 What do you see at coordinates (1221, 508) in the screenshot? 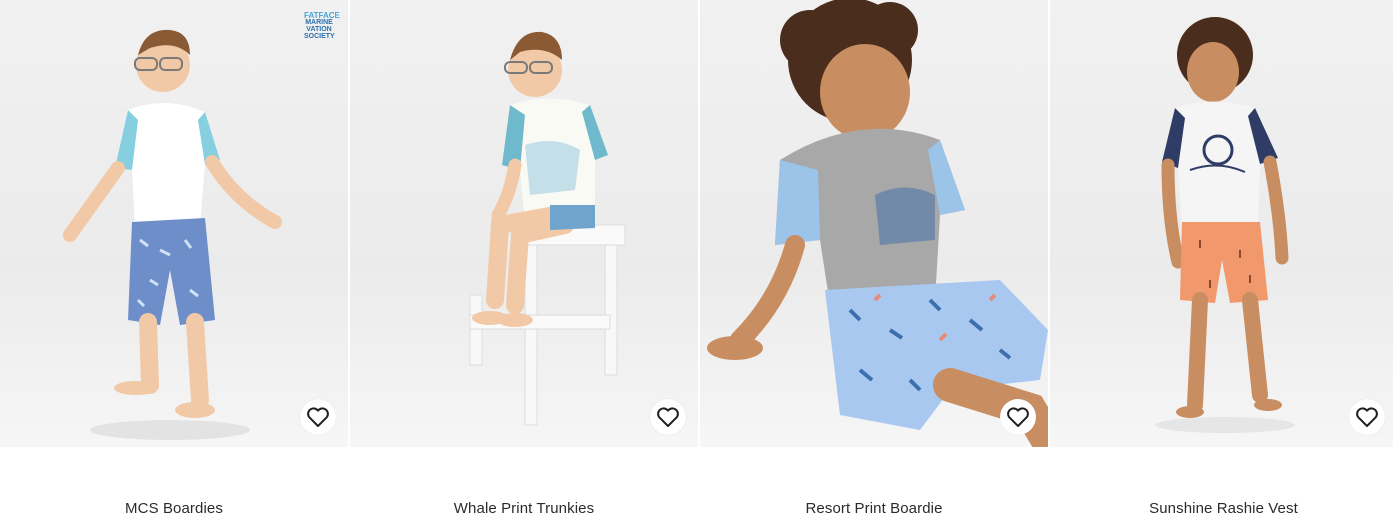
I see `product-title: Sunshine Rashie Vest` at bounding box center [1221, 508].